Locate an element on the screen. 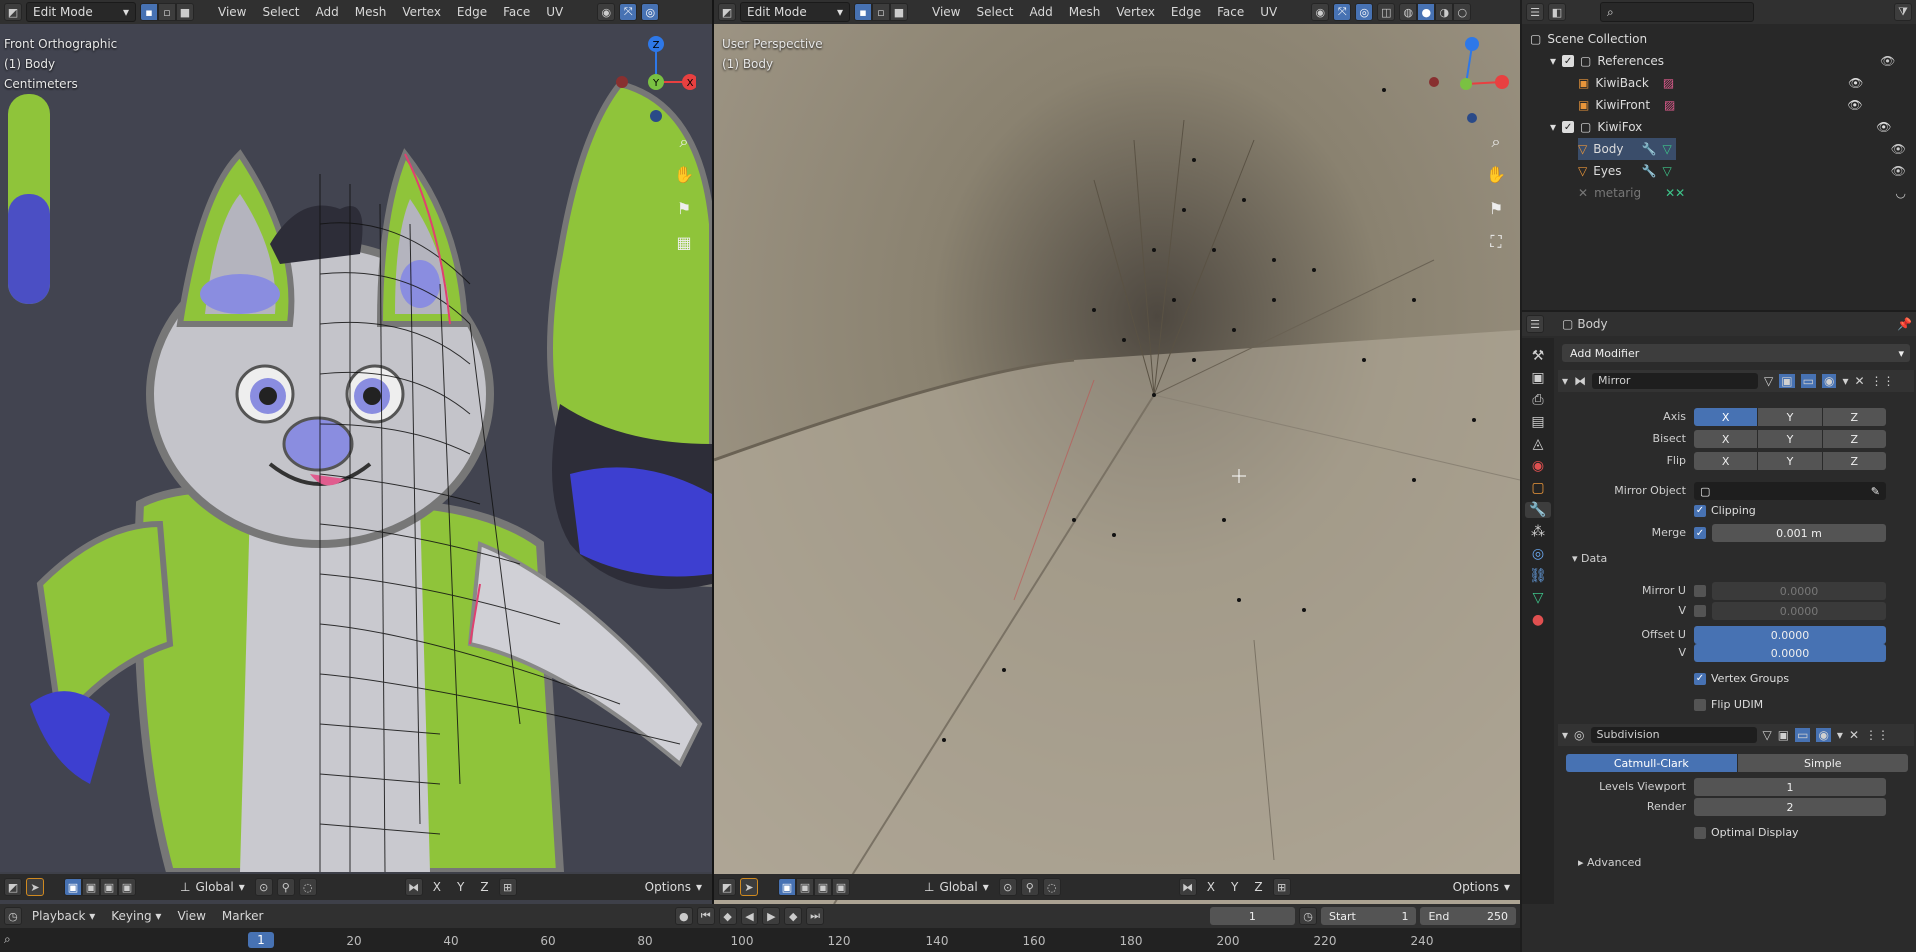 The width and height of the screenshot is (1916, 952). optimal-display-checkbox: Optimal Display is located at coordinates (1746, 832).